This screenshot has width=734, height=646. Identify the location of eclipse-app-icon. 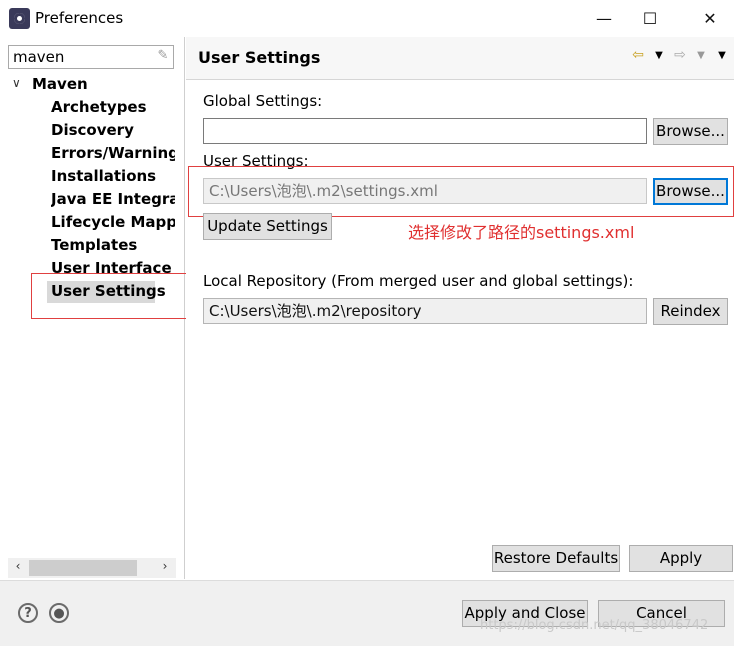
(19, 18).